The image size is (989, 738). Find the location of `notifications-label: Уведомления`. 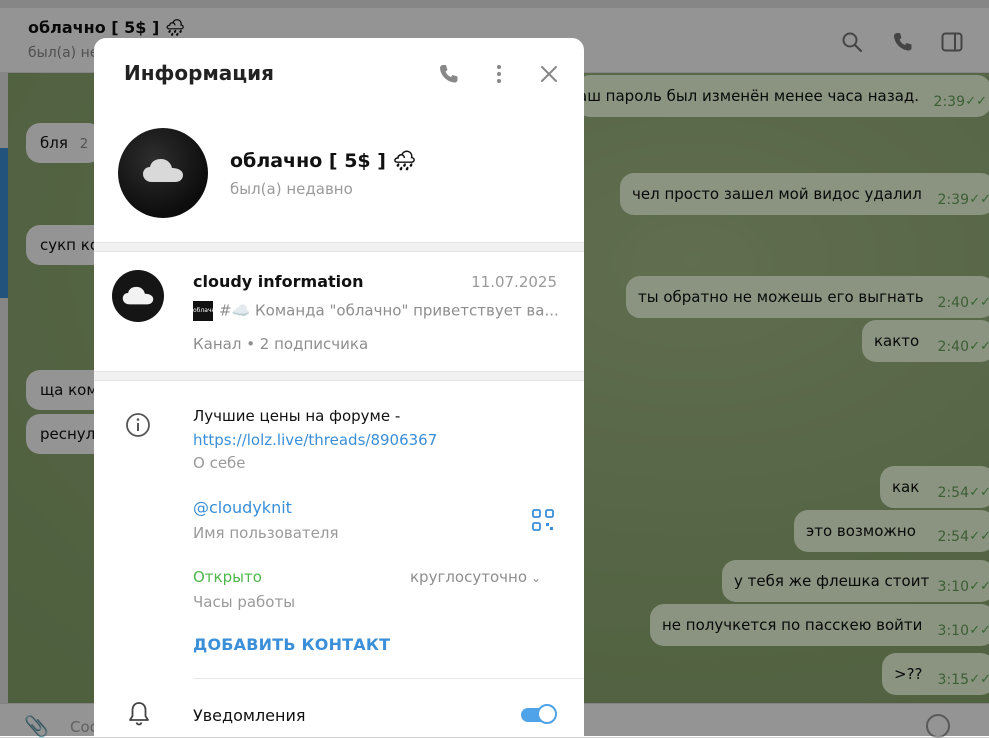

notifications-label: Уведомления is located at coordinates (249, 715).